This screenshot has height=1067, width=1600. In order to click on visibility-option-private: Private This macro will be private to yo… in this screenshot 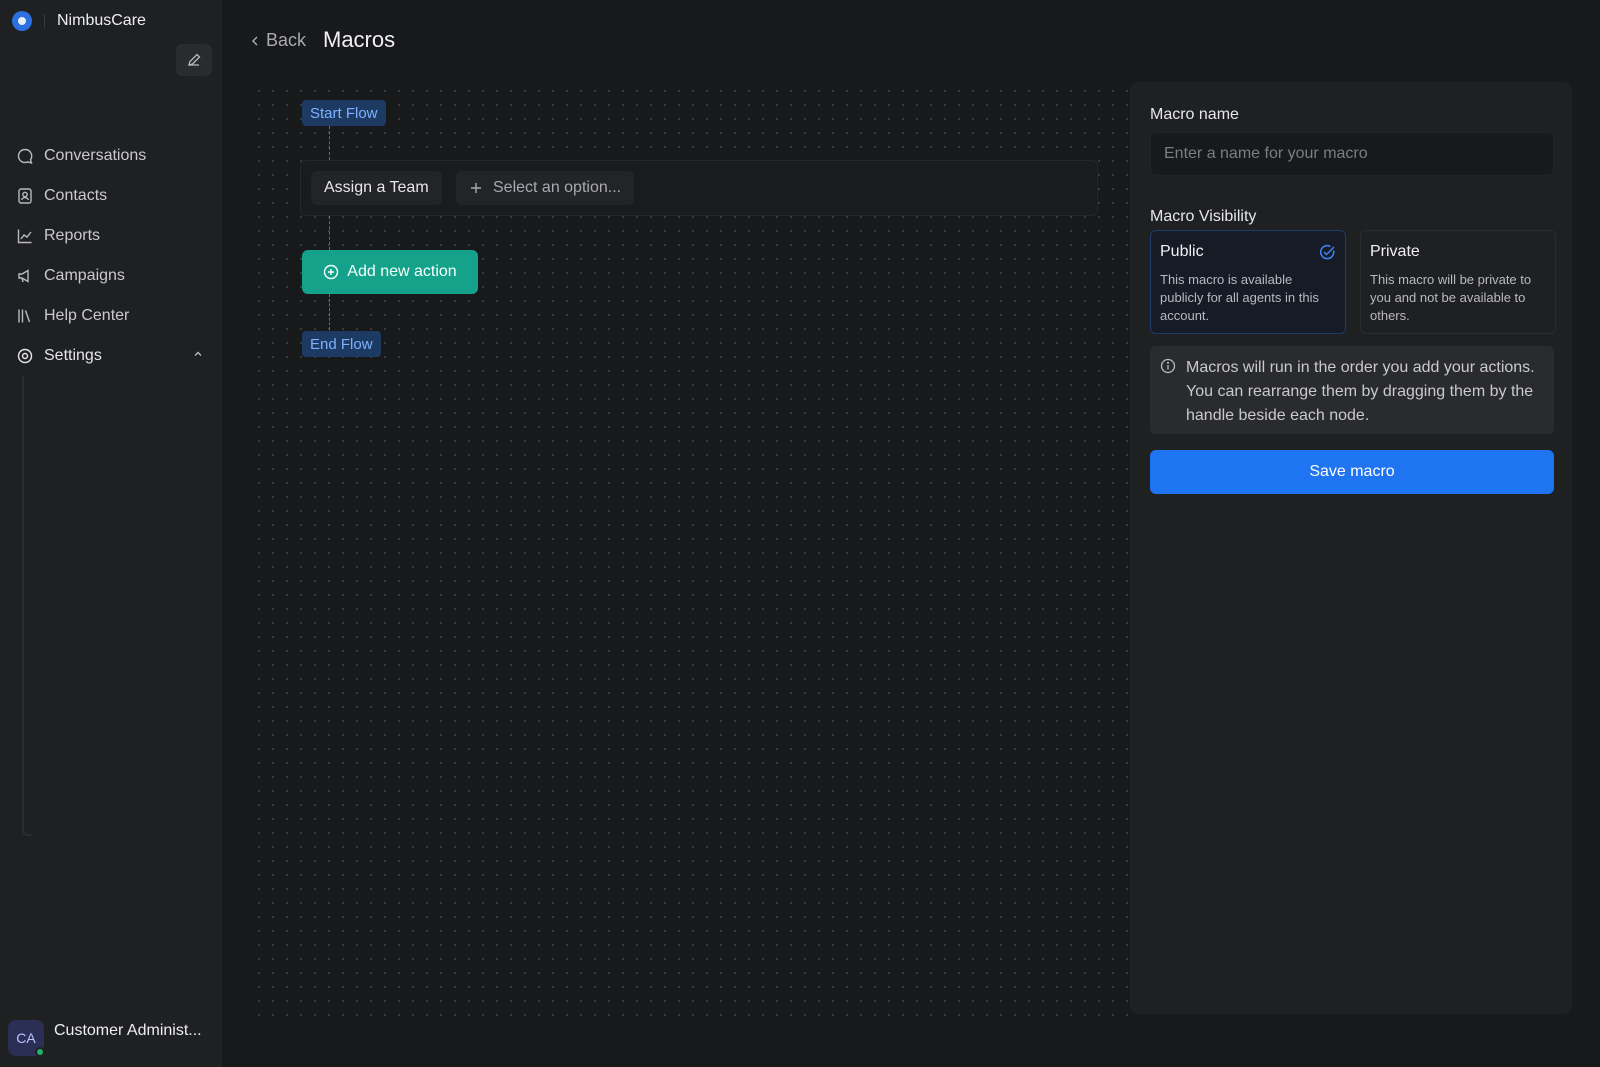, I will do `click(1458, 282)`.